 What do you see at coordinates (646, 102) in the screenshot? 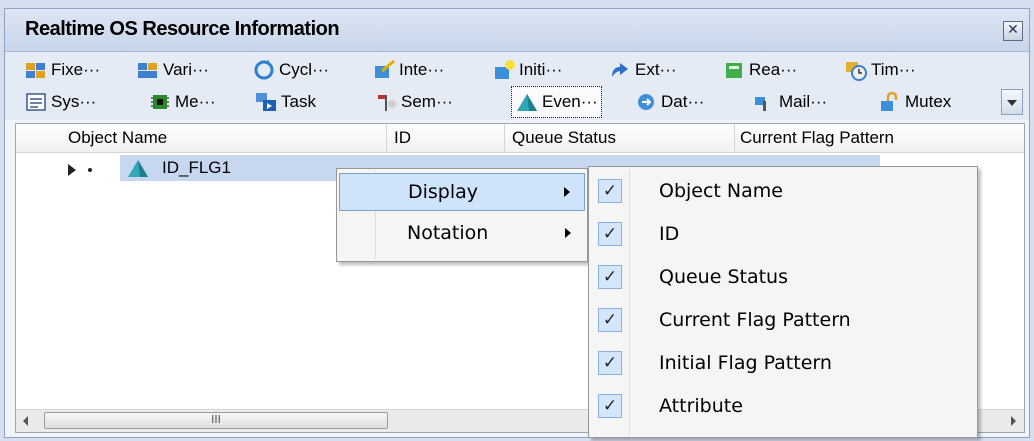
I see `data-queue-icon` at bounding box center [646, 102].